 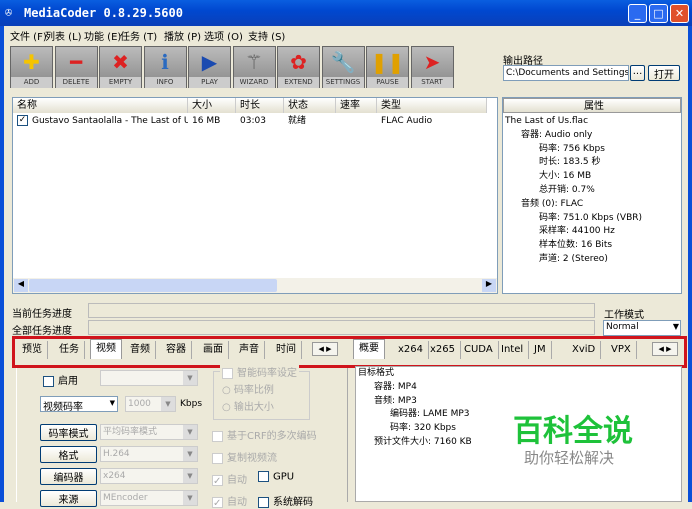 What do you see at coordinates (69, 350) in the screenshot?
I see `tab-left: 任务` at bounding box center [69, 350].